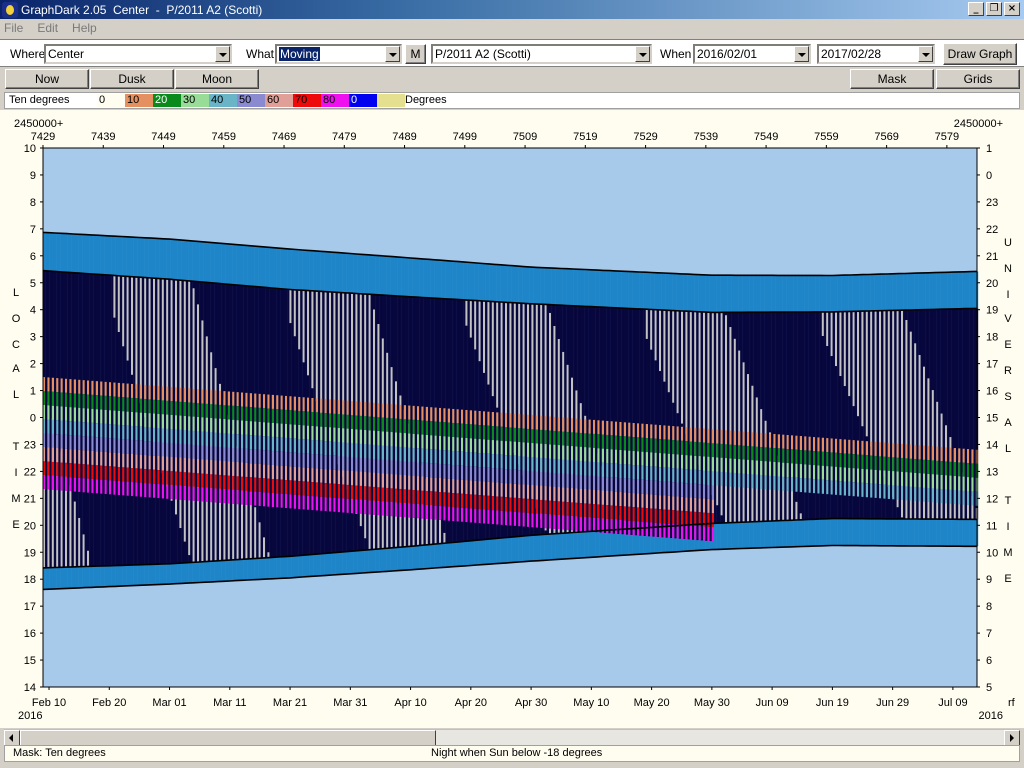 The image size is (1024, 768). I want to click on horizontal-scrollbar, so click(512, 737).